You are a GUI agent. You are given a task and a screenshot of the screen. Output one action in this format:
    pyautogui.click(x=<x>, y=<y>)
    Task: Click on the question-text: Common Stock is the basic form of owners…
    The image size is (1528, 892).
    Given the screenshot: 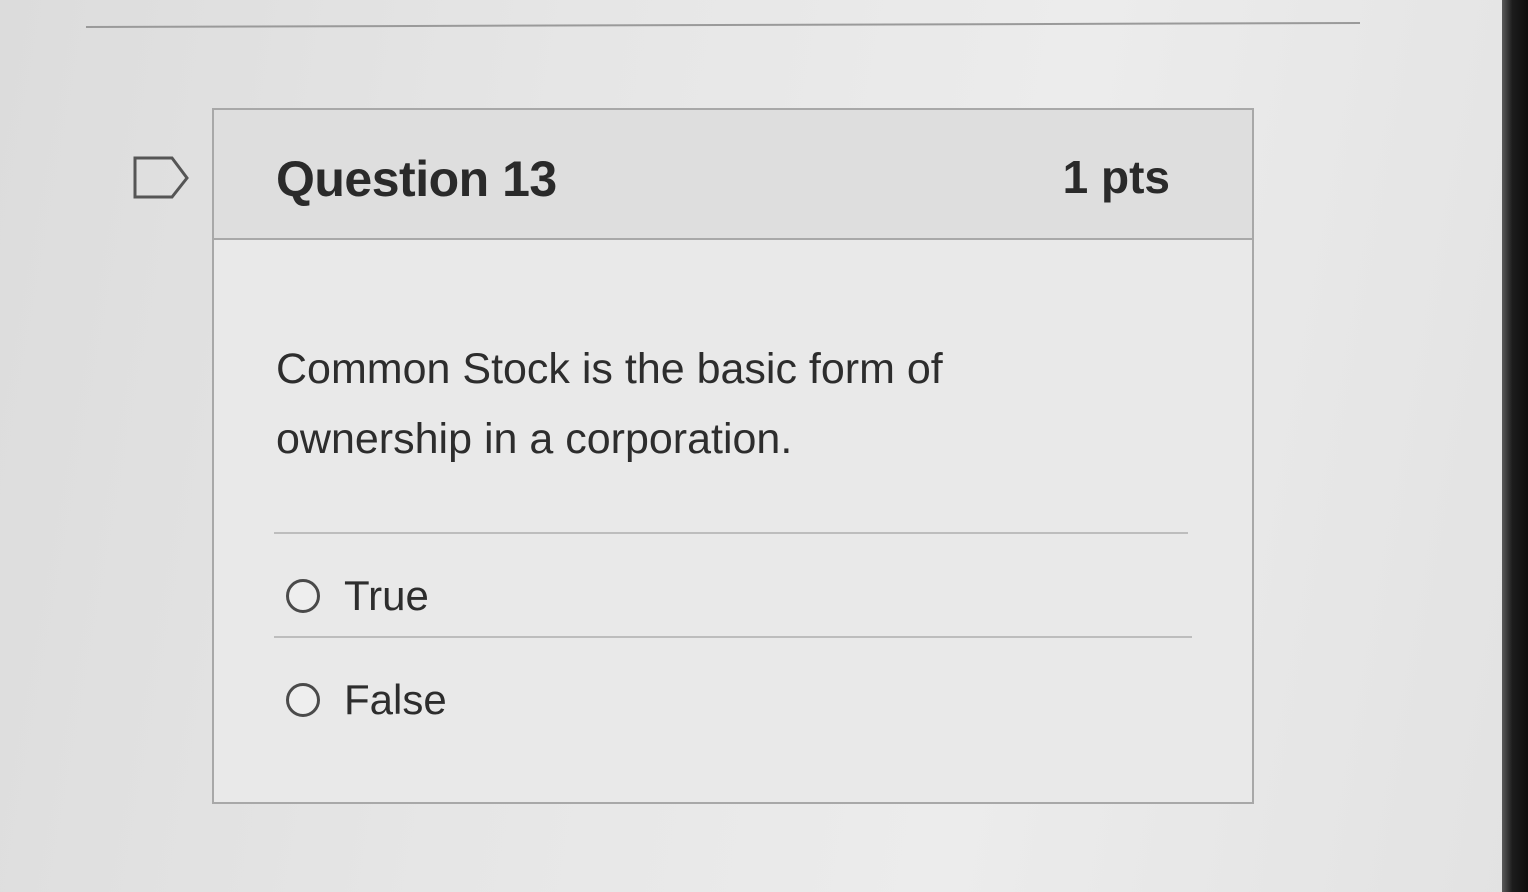 What is the action you would take?
    pyautogui.click(x=609, y=404)
    